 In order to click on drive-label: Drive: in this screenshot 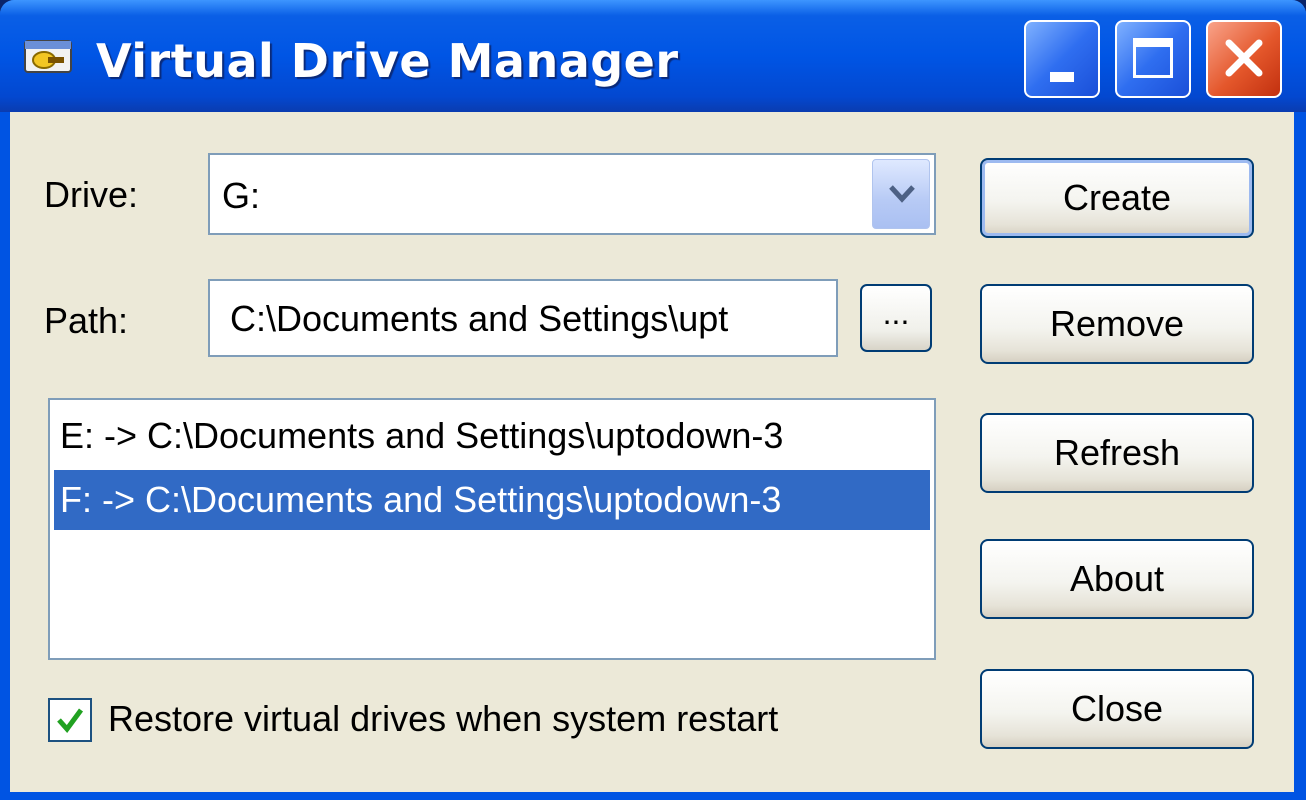, I will do `click(91, 194)`.